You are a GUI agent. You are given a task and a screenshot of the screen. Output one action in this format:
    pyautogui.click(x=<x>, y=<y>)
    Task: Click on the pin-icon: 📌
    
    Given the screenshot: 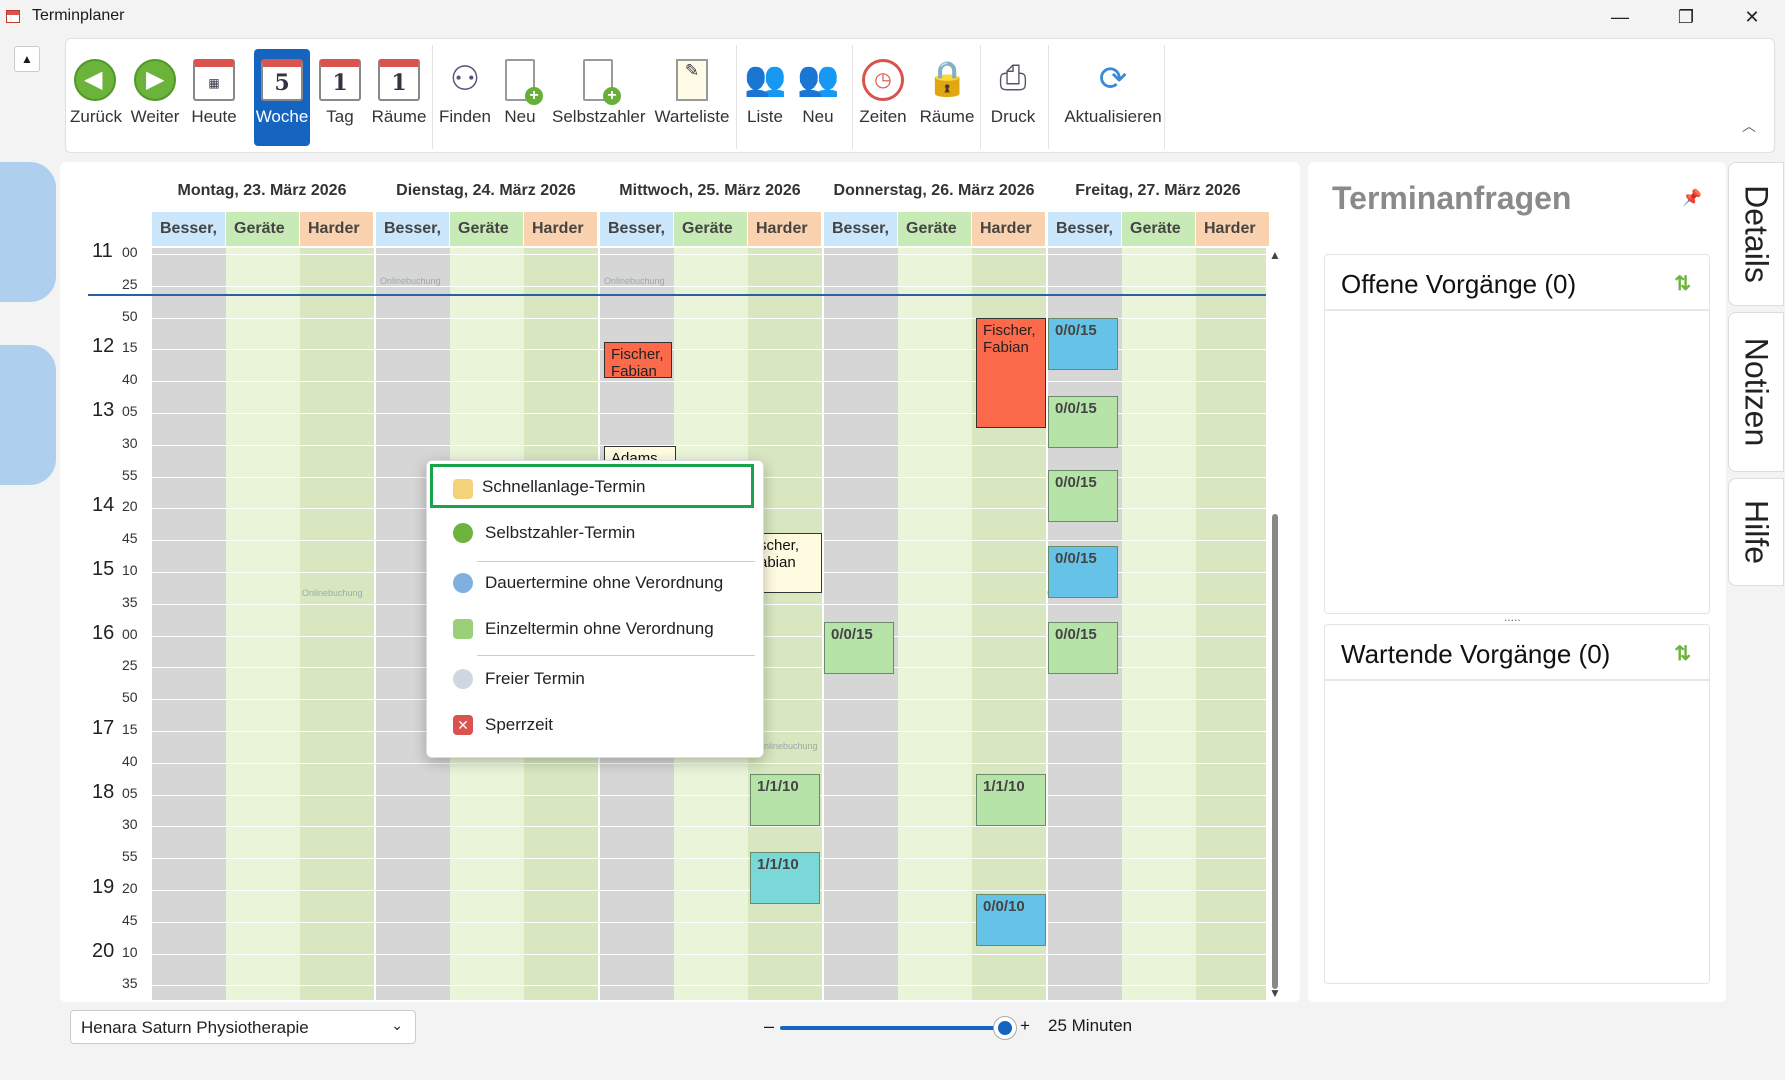 What is the action you would take?
    pyautogui.click(x=1692, y=198)
    